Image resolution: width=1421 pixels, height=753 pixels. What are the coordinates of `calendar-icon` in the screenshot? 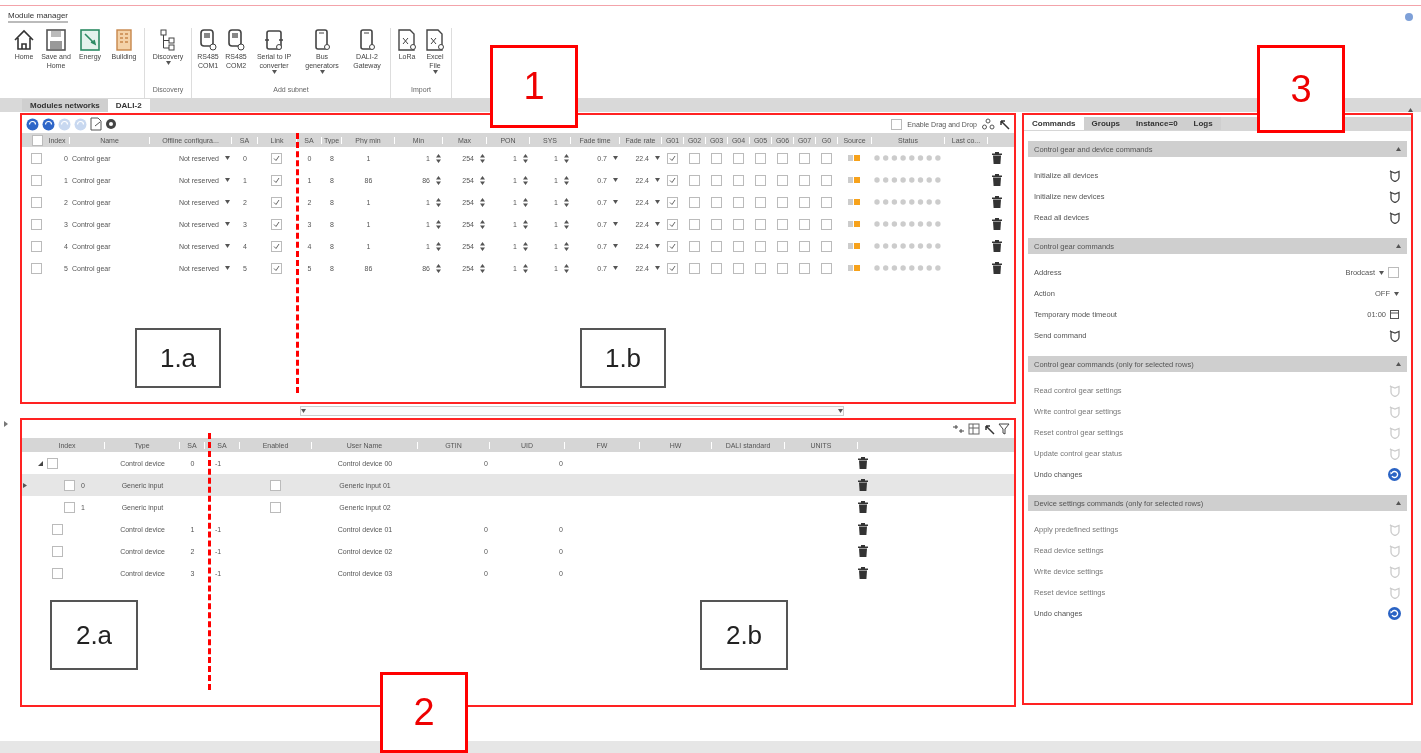 It's located at (1394, 314).